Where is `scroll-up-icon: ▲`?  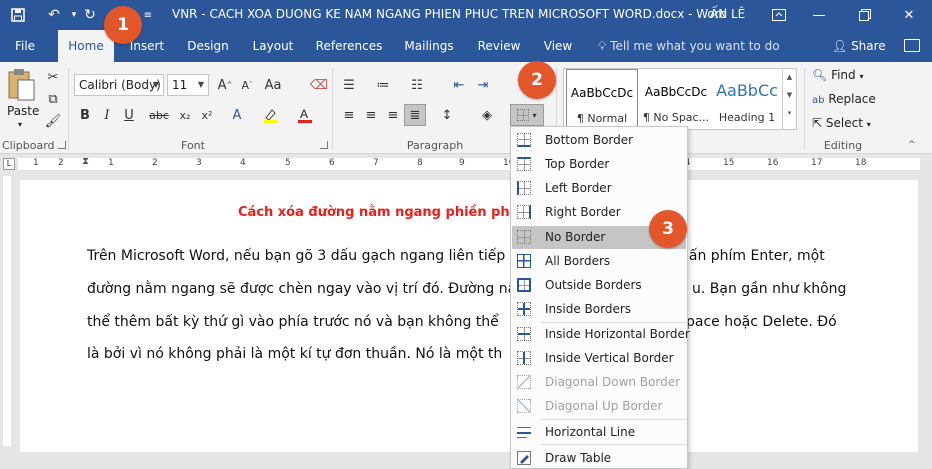 scroll-up-icon: ▲ is located at coordinates (789, 77).